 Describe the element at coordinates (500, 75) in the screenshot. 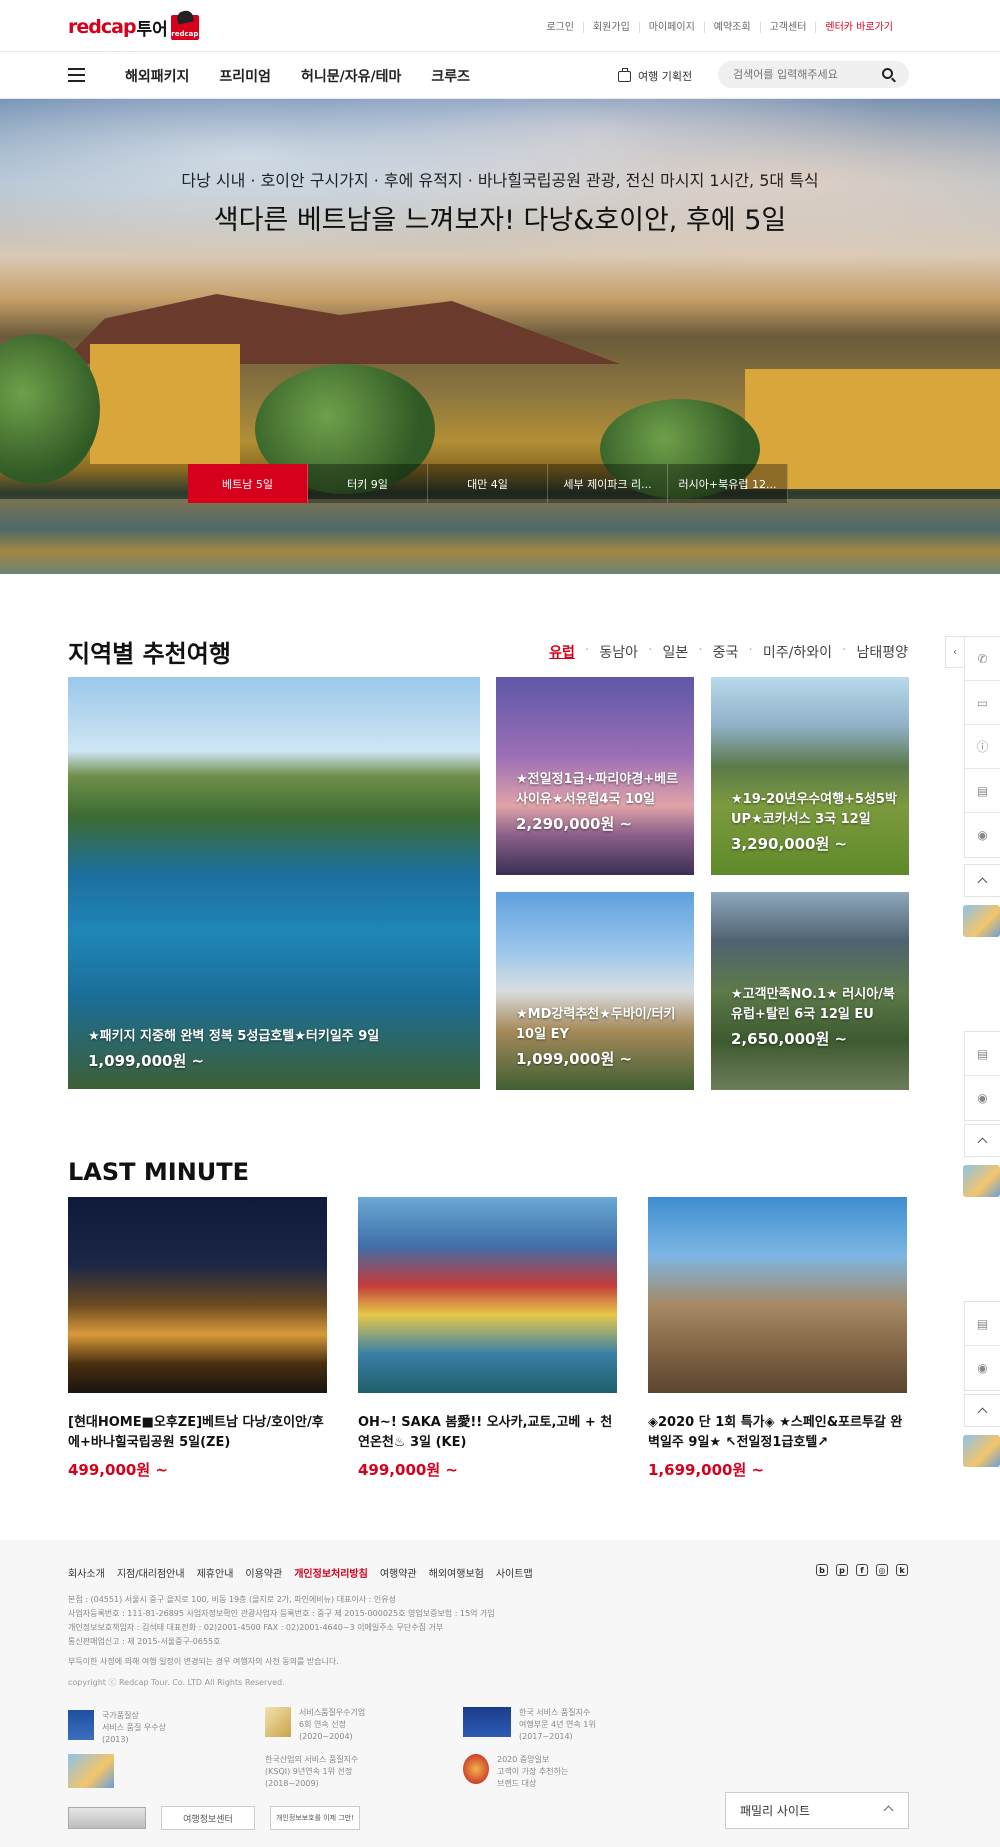

I see `main-nav: 해외패키지 프리미엄 허니문/자유/테마 크루즈 여행 기획전` at that location.